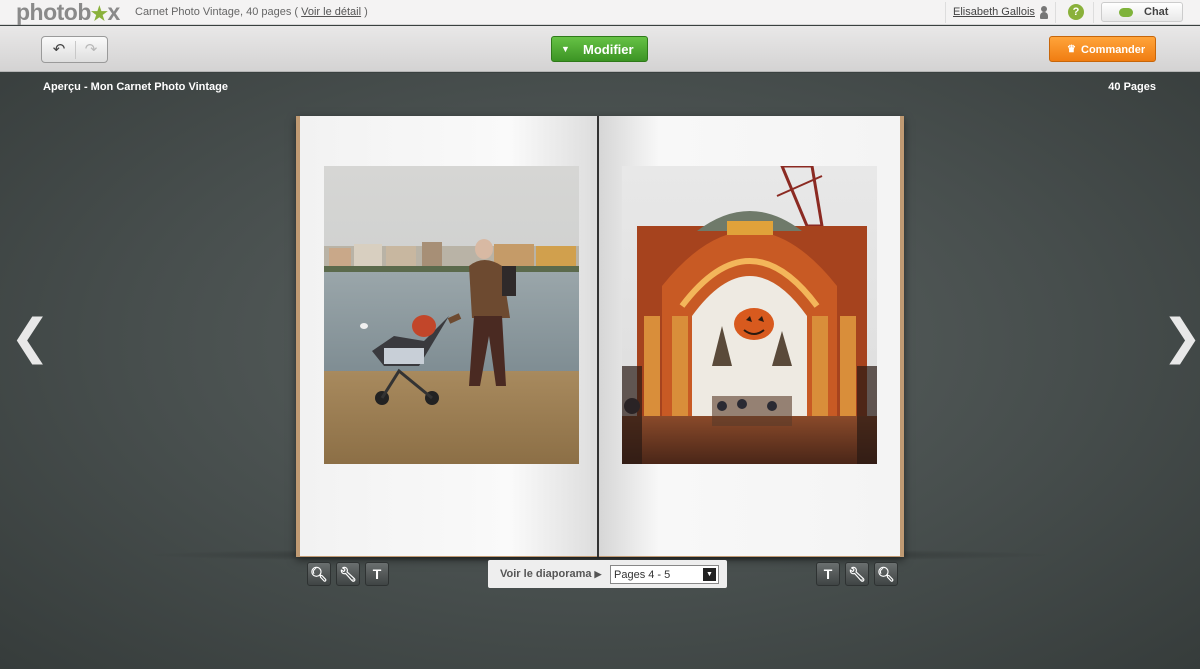 This screenshot has width=1200, height=669. Describe the element at coordinates (1181, 337) in the screenshot. I see `next-page-arrow-icon: ❯` at that location.